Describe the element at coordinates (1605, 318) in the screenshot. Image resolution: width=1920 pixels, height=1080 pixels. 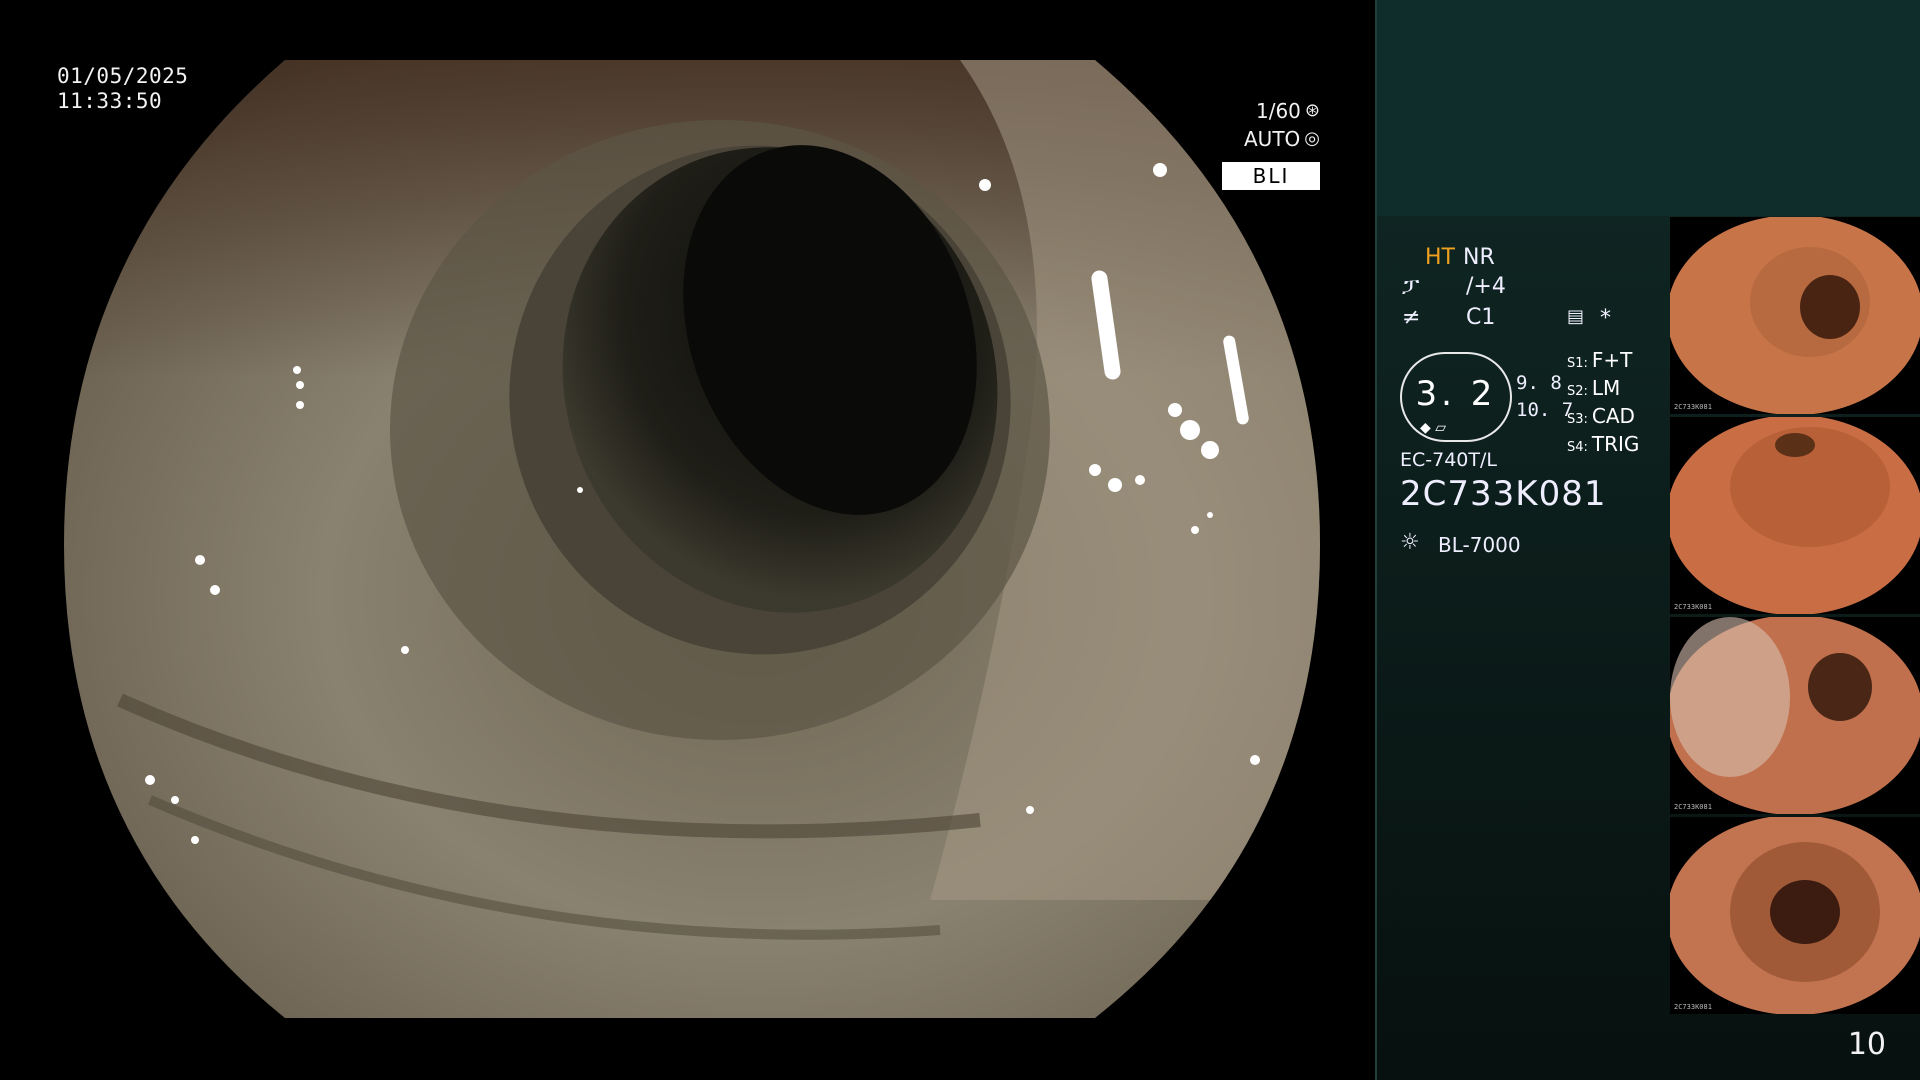
I see `asterisk-indicator: *` at that location.